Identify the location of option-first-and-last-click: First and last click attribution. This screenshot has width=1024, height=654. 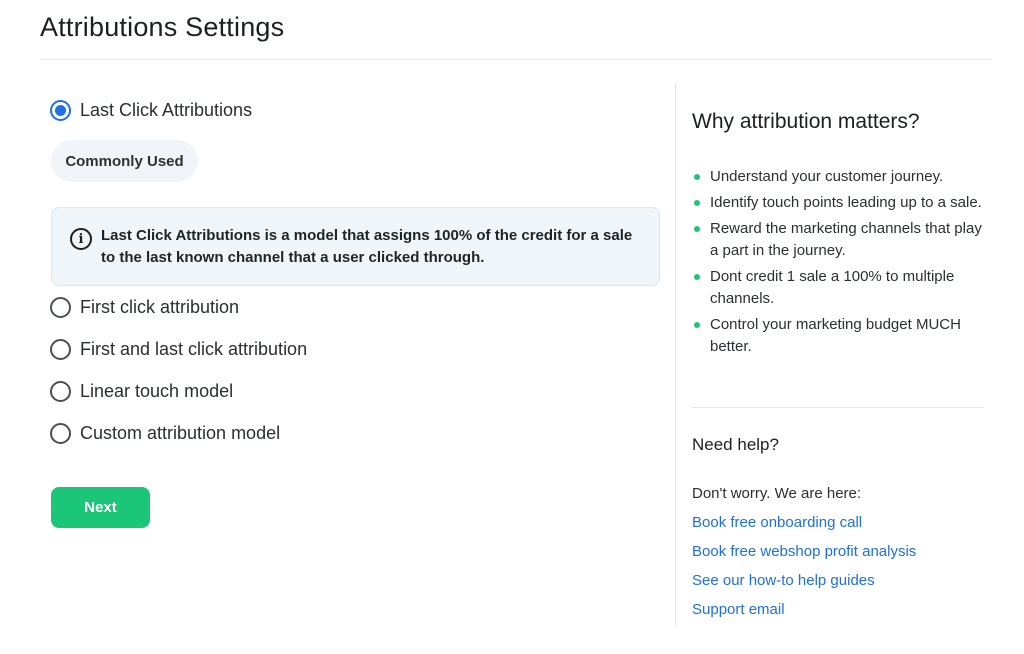
(178, 349).